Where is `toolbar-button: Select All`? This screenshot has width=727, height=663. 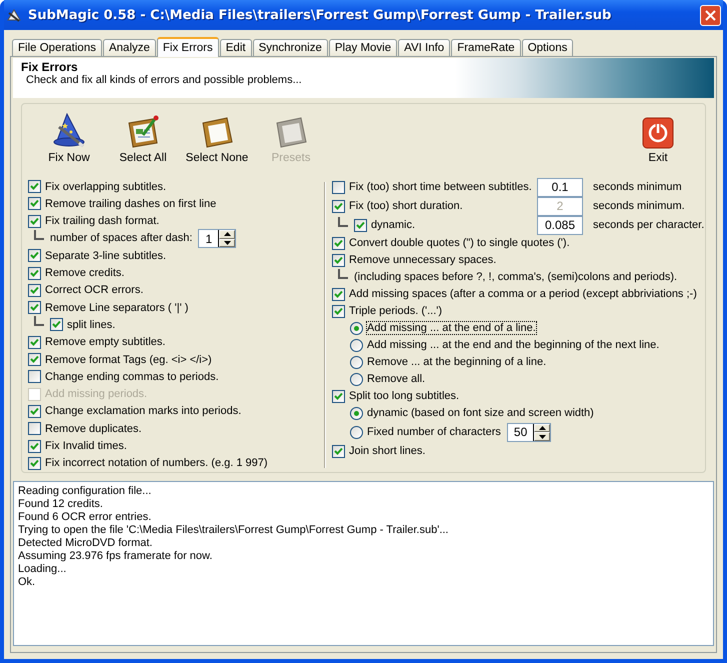 toolbar-button: Select All is located at coordinates (143, 138).